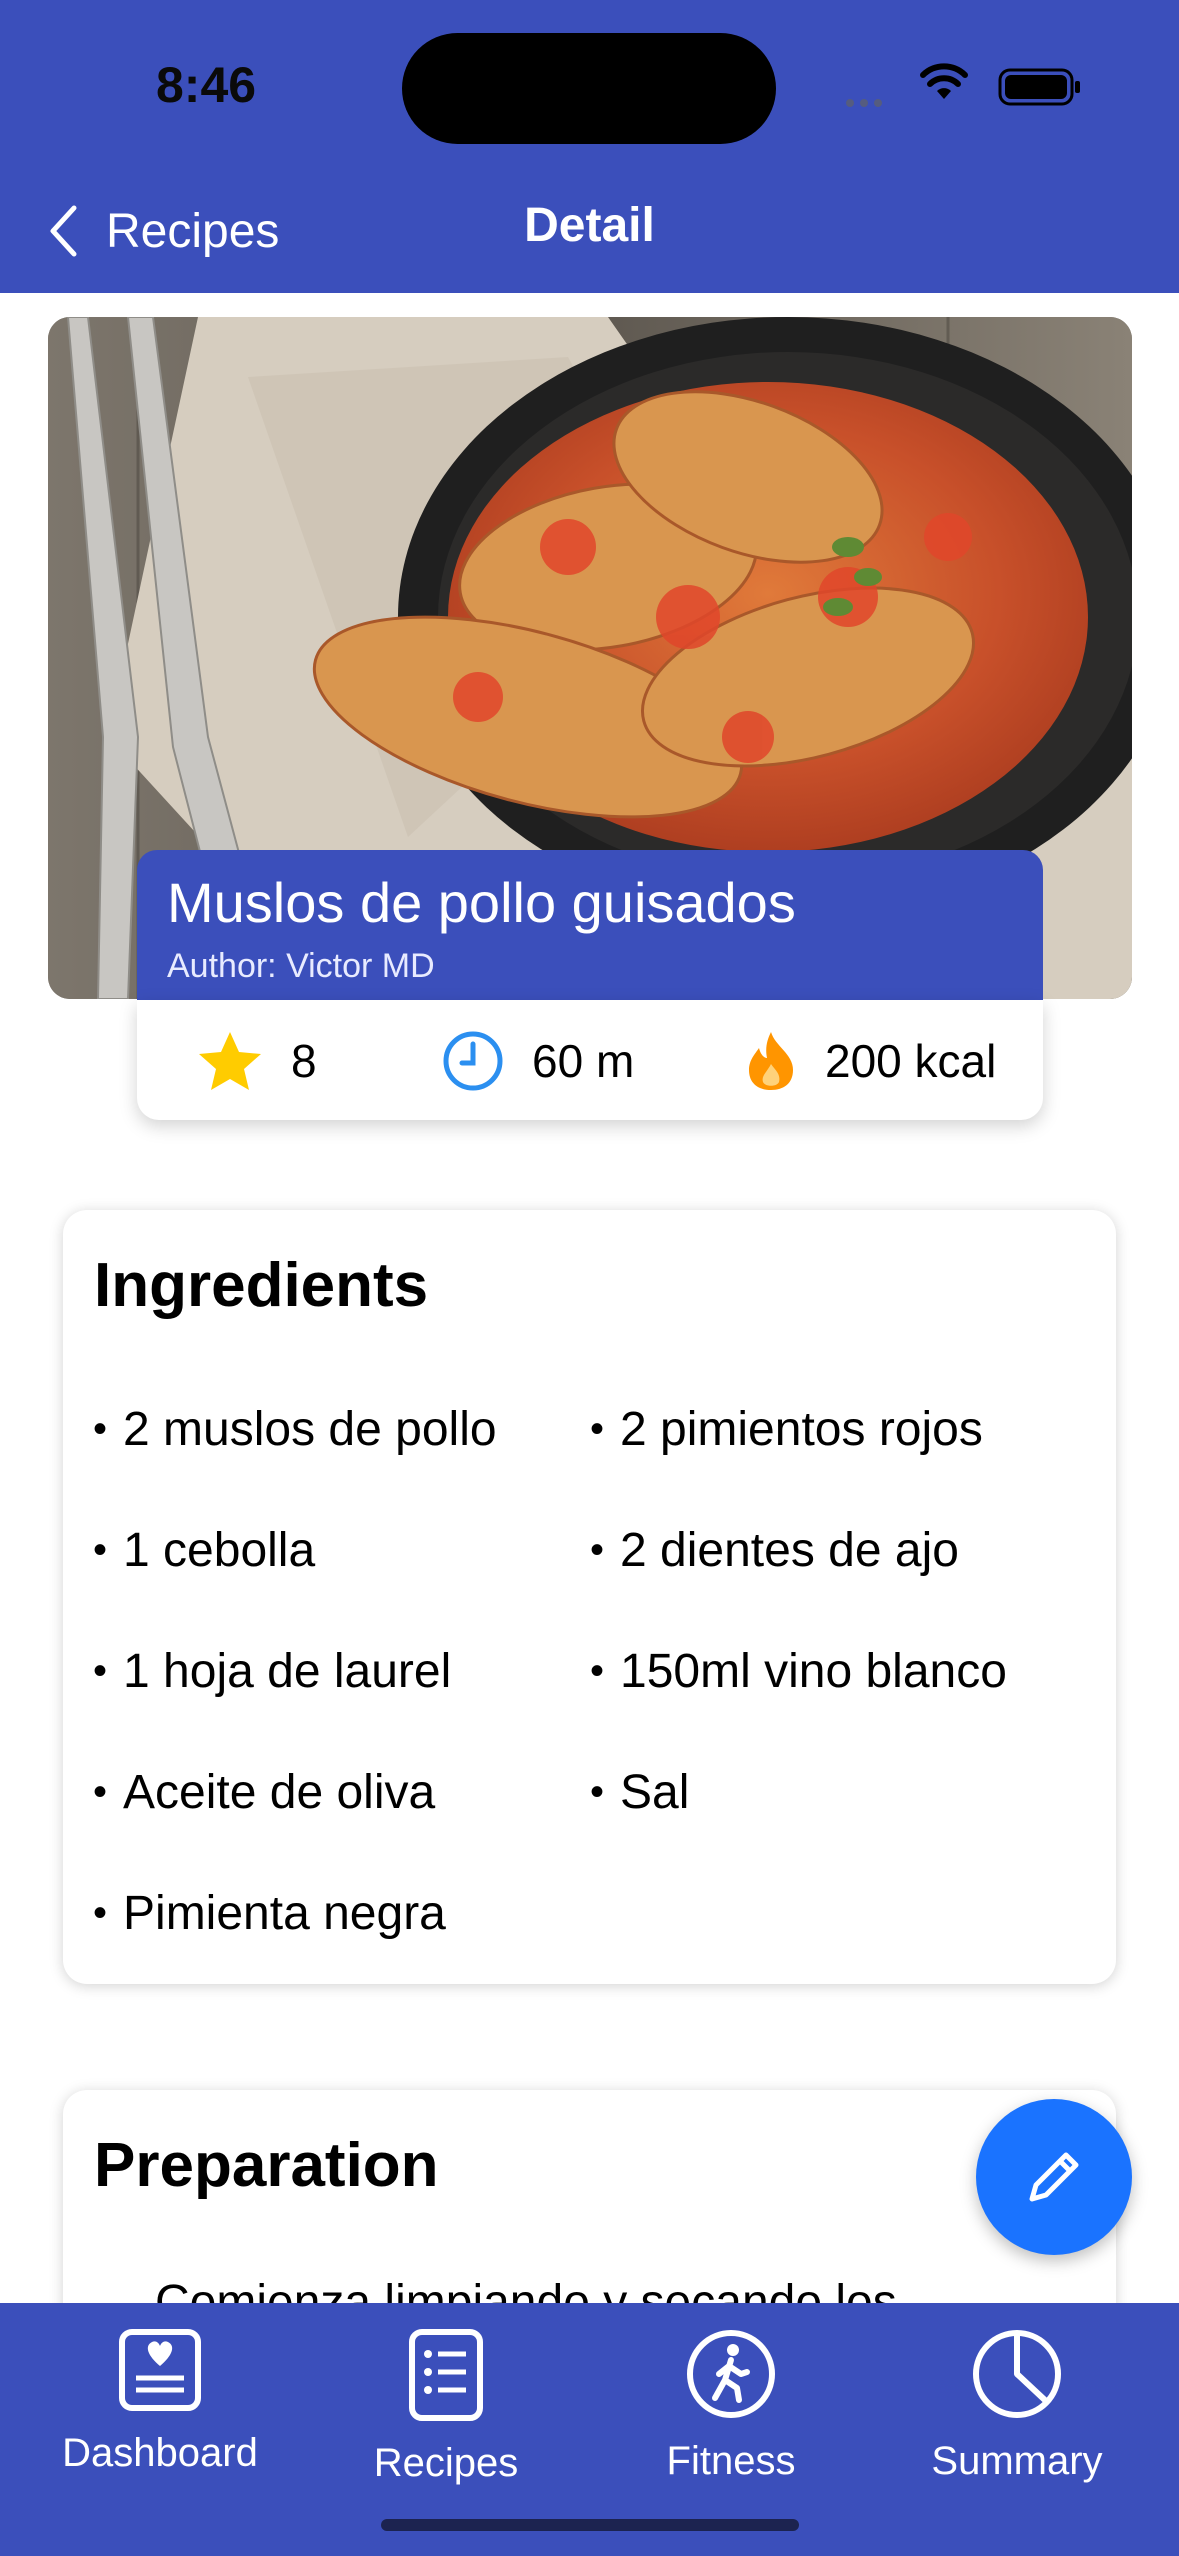  I want to click on ingredients-heading: Ingredients, so click(261, 1285).